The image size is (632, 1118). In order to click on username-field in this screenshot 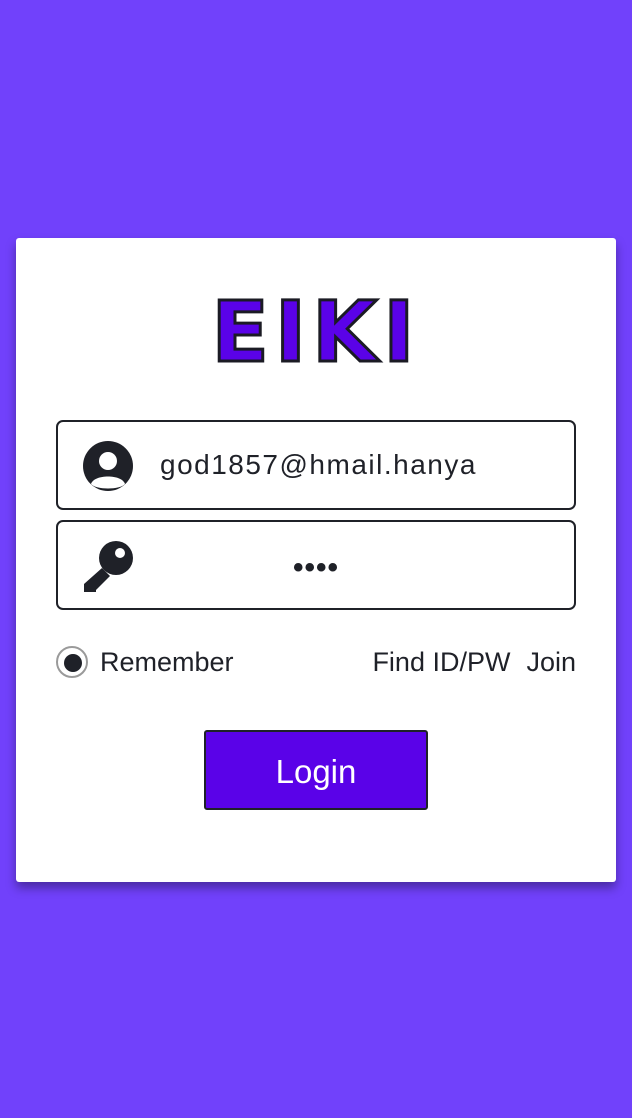, I will do `click(316, 465)`.